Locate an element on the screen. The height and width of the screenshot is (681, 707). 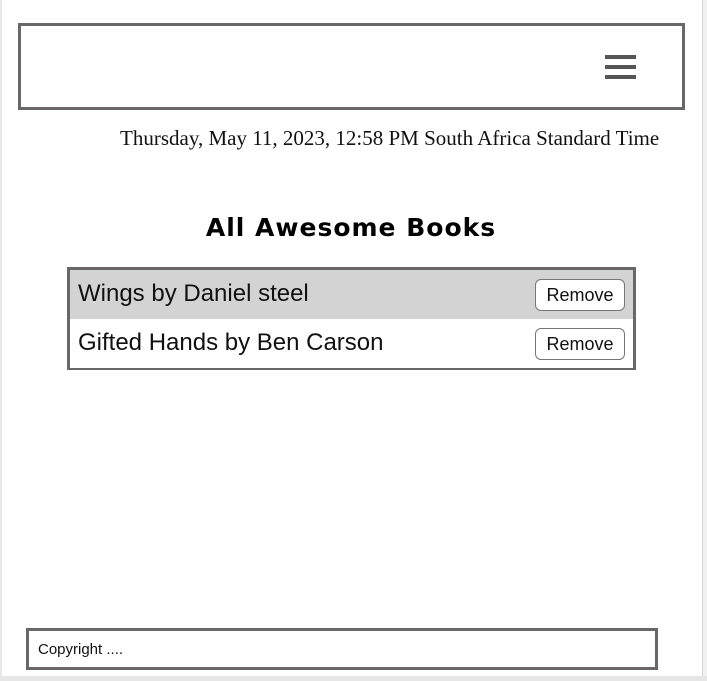
book-title: Gifted Hands by Ben Carson is located at coordinates (231, 342).